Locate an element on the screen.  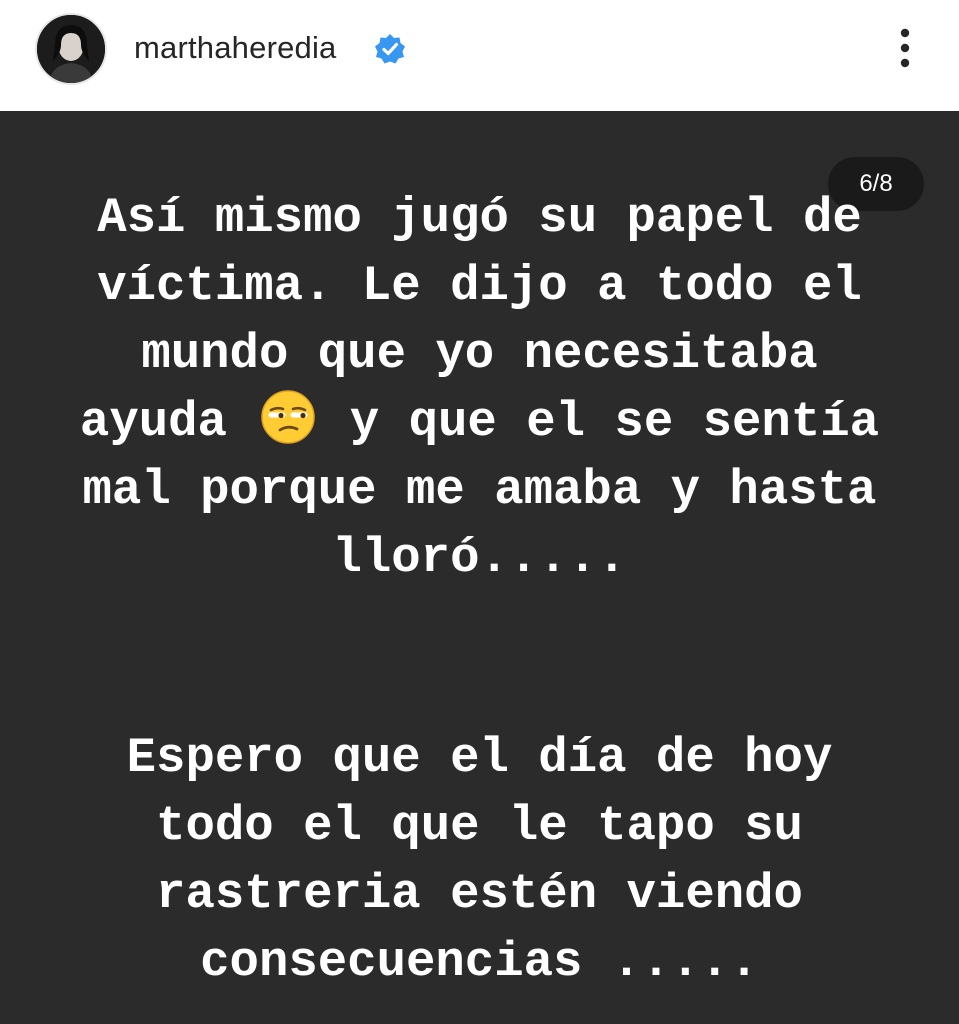
story-line: rastreria estén viendo is located at coordinates (479, 894).